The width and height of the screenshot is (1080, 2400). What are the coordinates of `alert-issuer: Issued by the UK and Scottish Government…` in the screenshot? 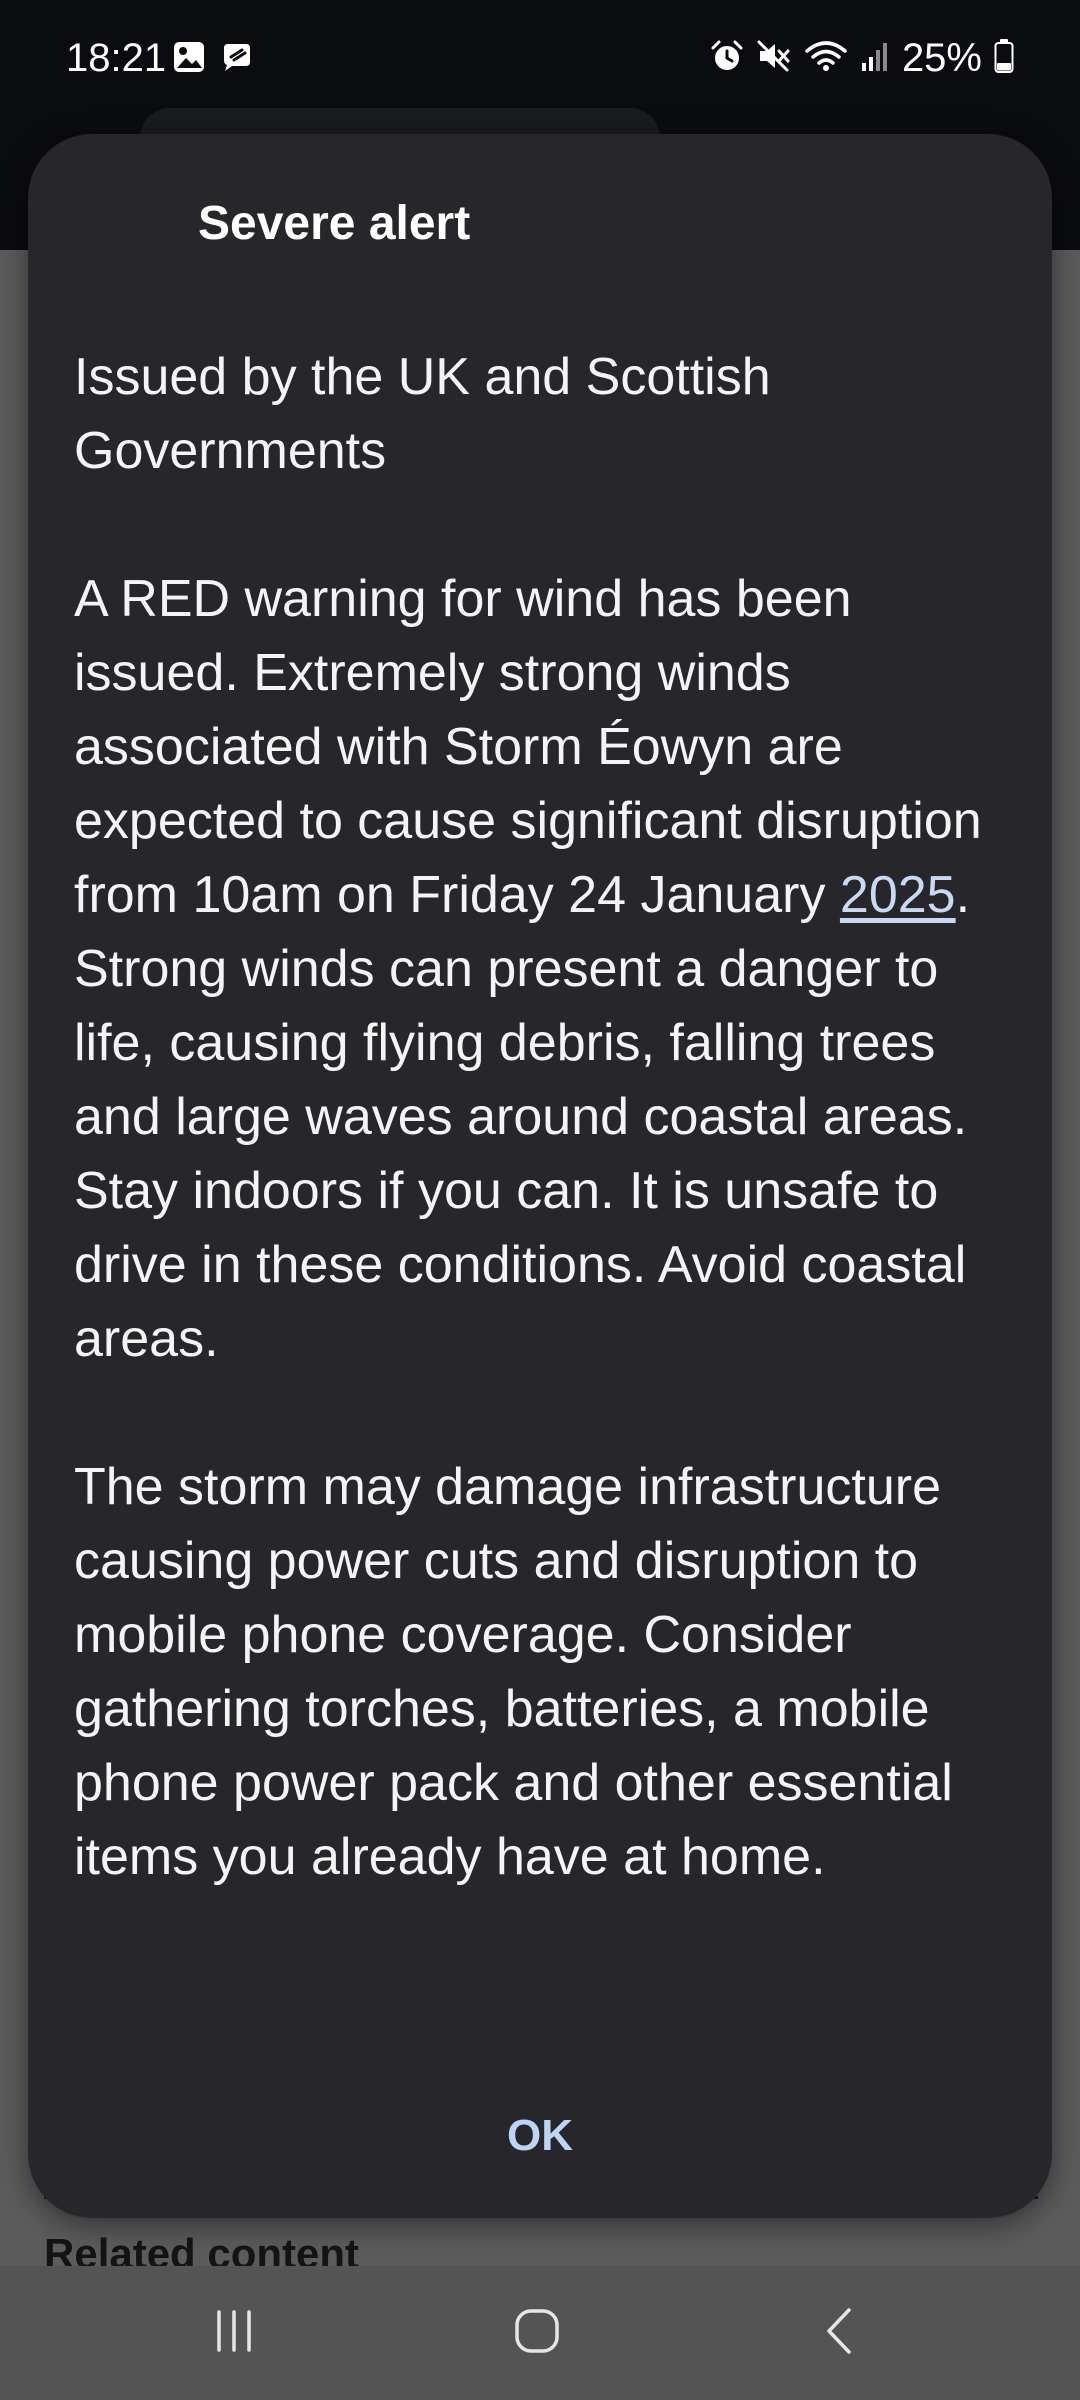 It's located at (422, 414).